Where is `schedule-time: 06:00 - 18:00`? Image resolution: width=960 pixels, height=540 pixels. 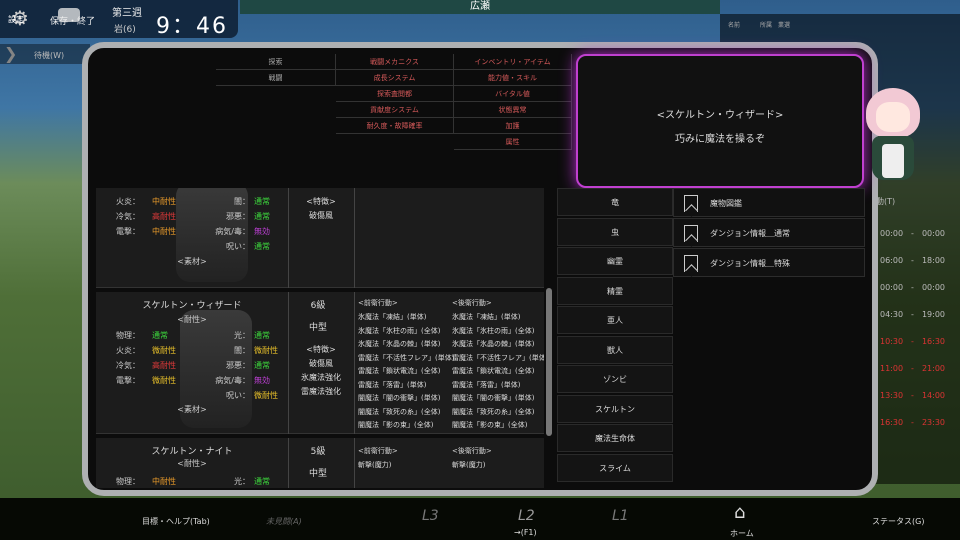 schedule-time: 06:00 - 18:00 is located at coordinates (912, 260).